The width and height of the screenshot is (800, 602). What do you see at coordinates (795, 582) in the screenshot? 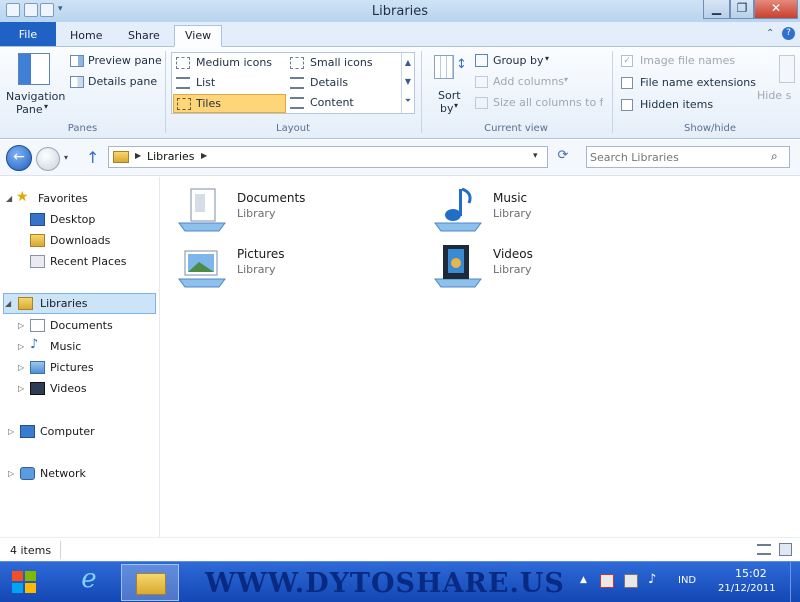
I see `show-desktop-button` at bounding box center [795, 582].